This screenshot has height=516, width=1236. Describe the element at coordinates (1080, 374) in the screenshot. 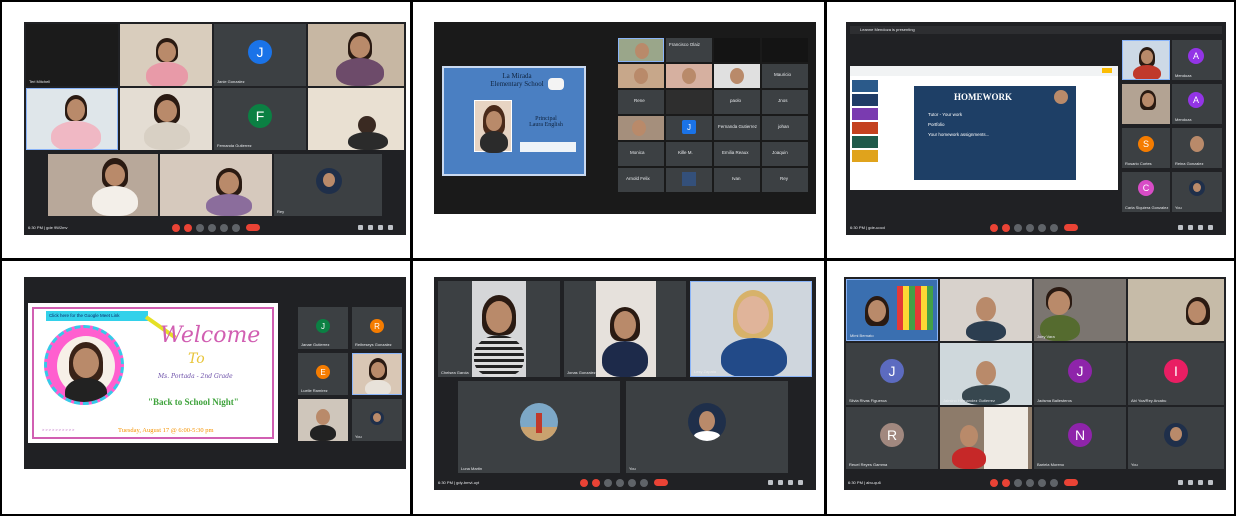

I see `video-tile: J Jadsma Ballesteros` at that location.